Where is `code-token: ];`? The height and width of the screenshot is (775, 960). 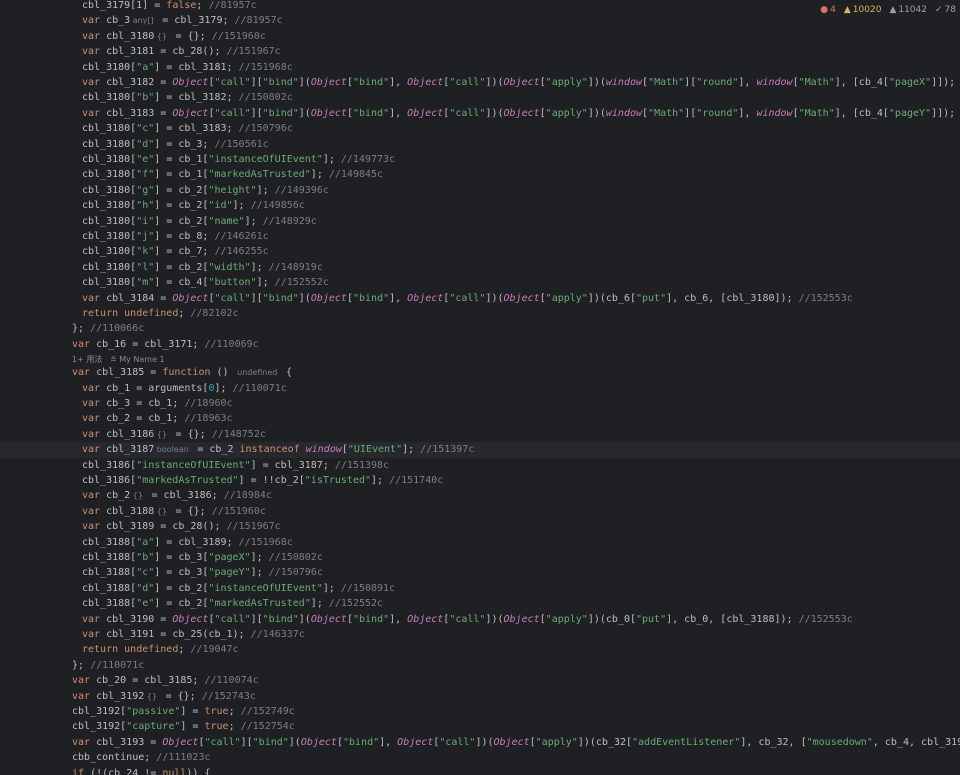 code-token: ]; is located at coordinates (265, 283).